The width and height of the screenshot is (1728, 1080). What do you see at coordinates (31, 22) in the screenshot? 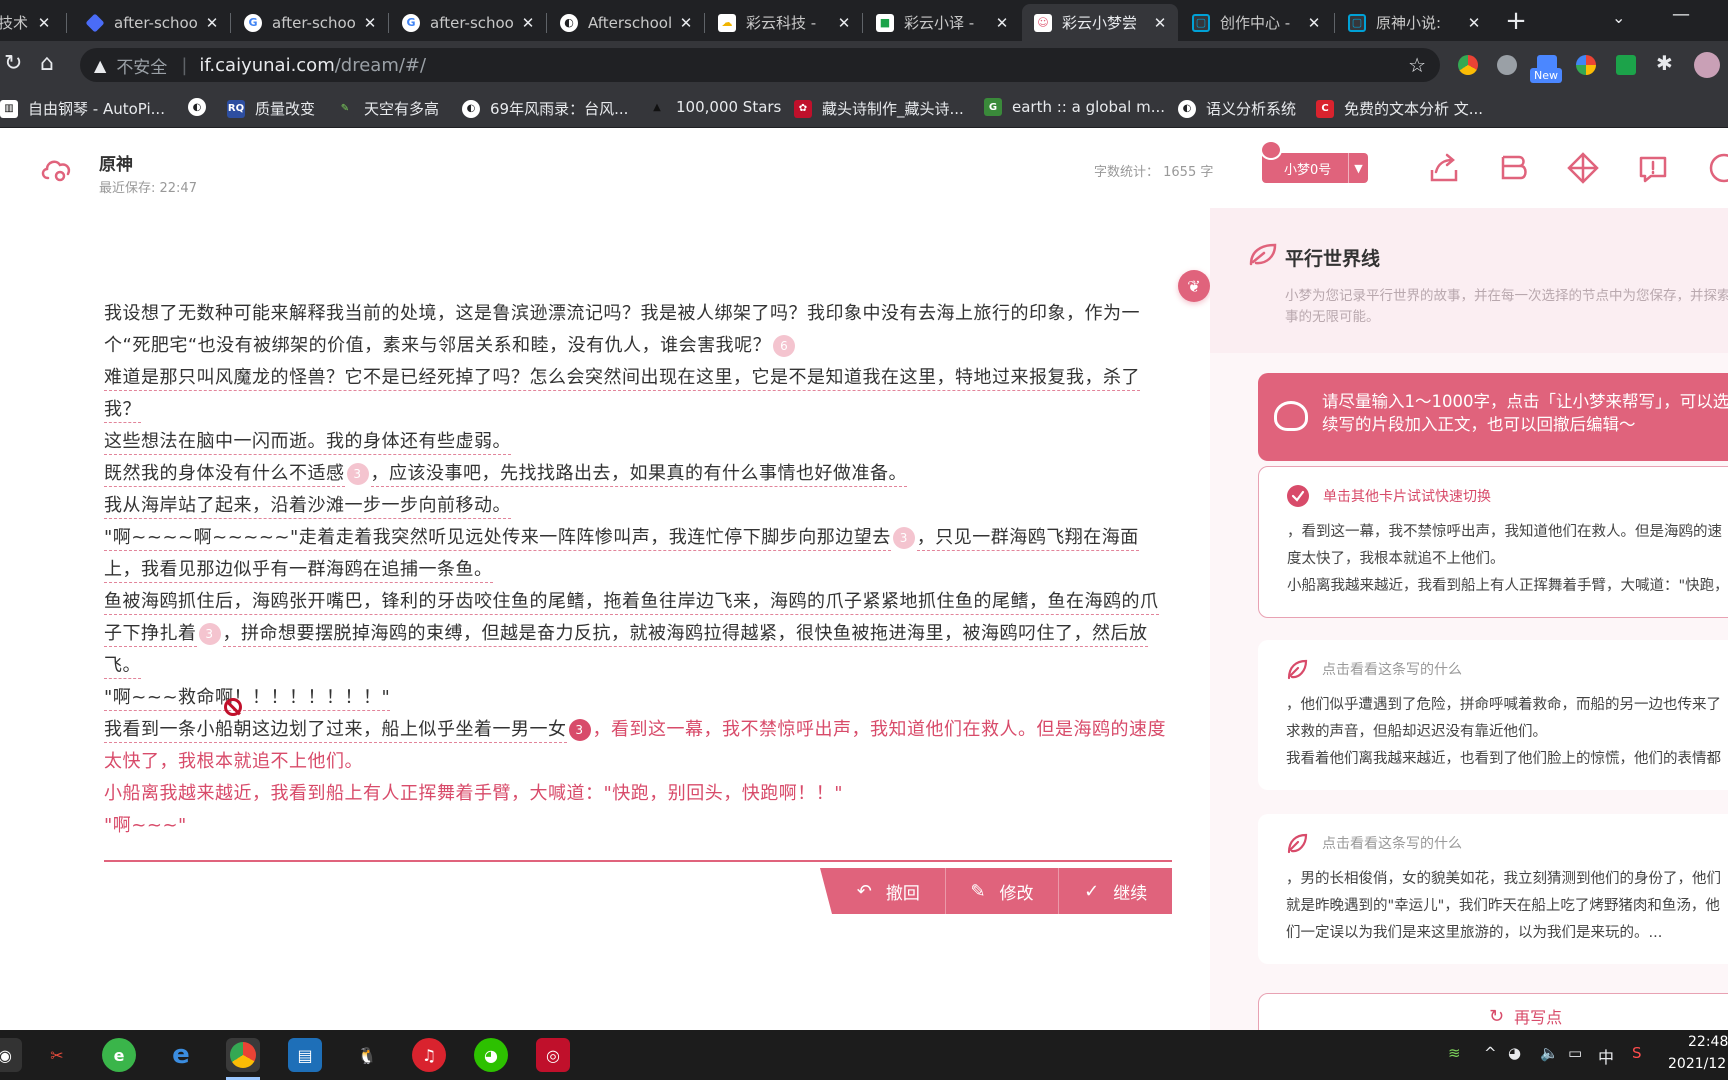
I see `browser-tab: 技术 - ✕` at bounding box center [31, 22].